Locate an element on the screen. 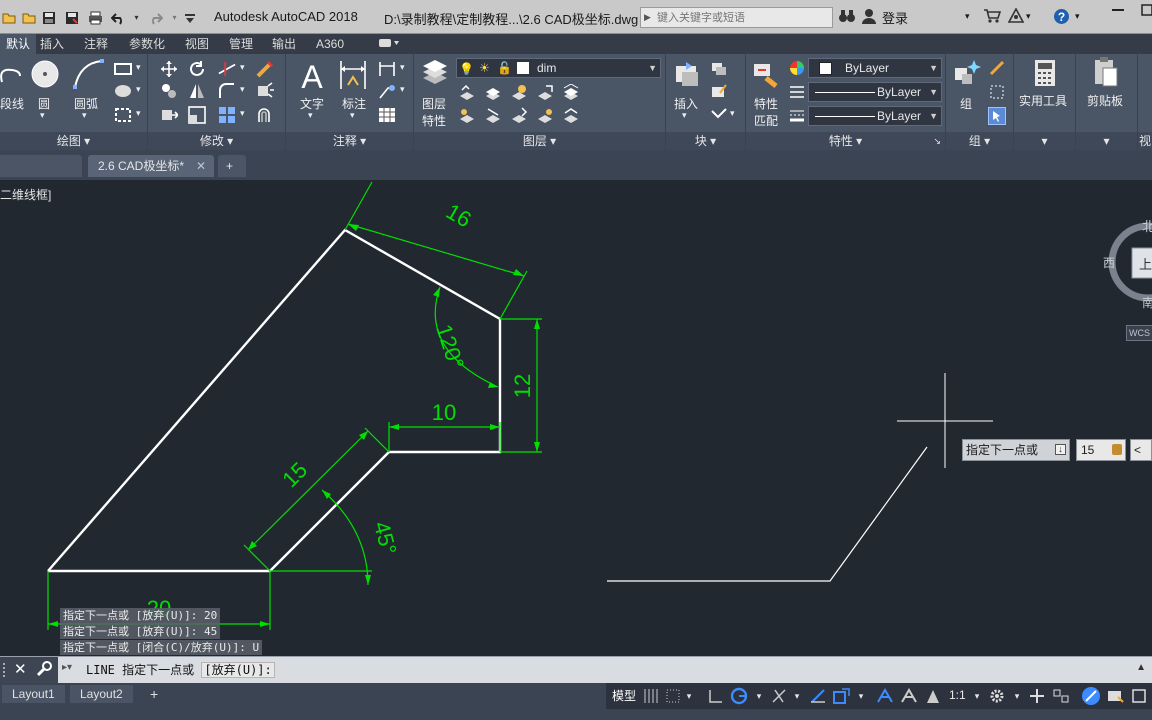 The width and height of the screenshot is (1152, 720). lineweight-dropdown-icon: ▼ is located at coordinates (933, 116).